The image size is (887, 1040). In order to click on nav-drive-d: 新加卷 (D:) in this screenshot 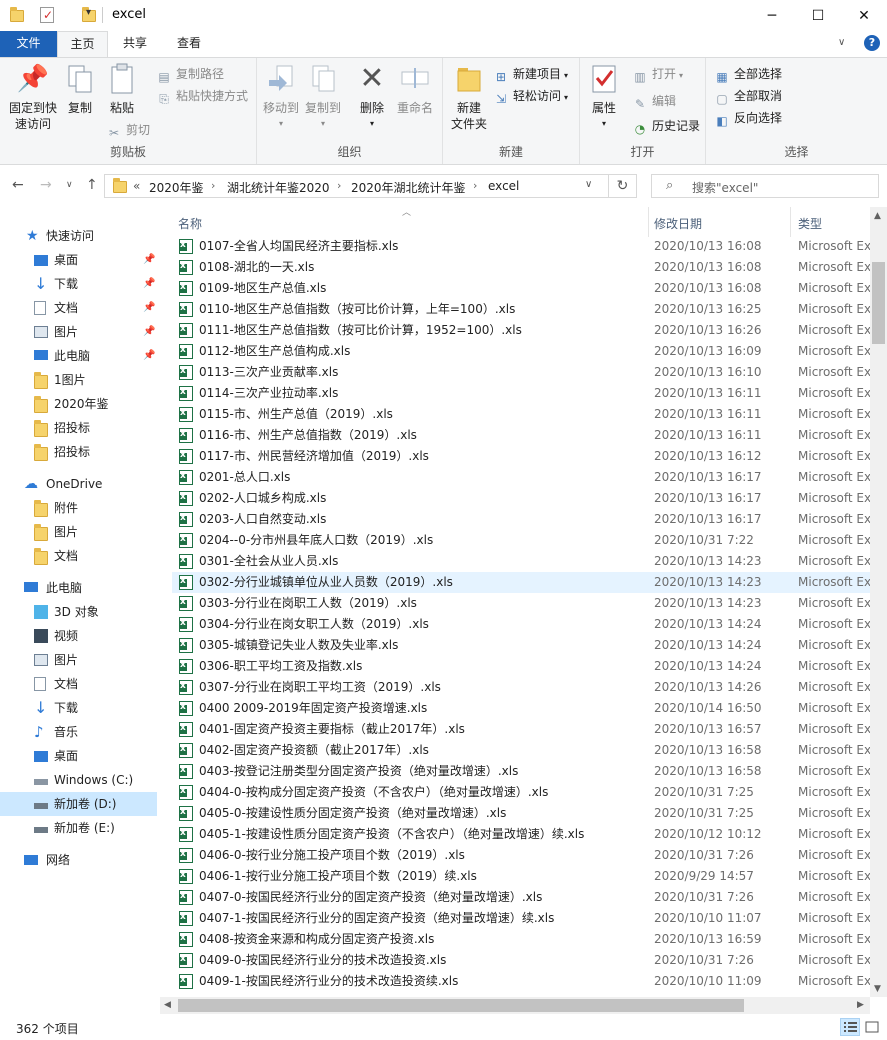, I will do `click(78, 804)`.